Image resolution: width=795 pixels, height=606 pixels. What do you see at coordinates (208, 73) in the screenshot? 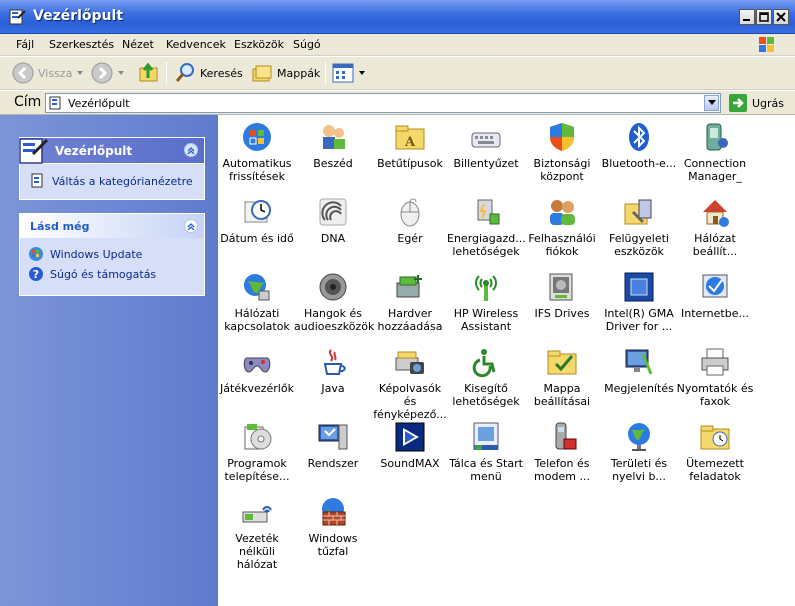
I see `search-button: Keresés` at bounding box center [208, 73].